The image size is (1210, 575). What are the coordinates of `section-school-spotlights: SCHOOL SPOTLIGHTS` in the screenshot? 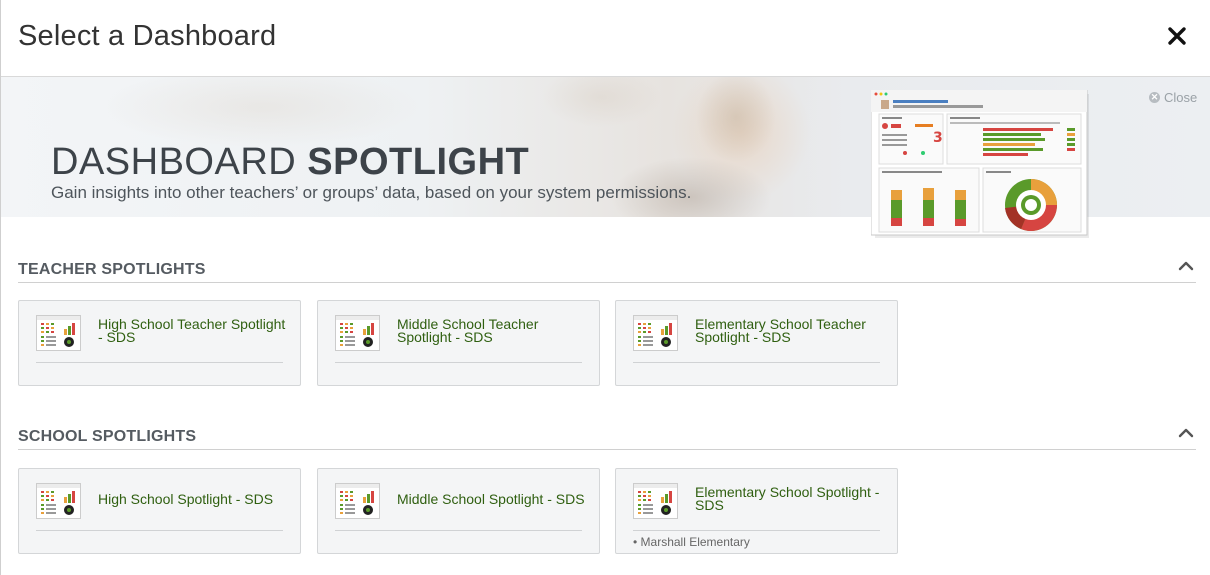 It's located at (607, 438).